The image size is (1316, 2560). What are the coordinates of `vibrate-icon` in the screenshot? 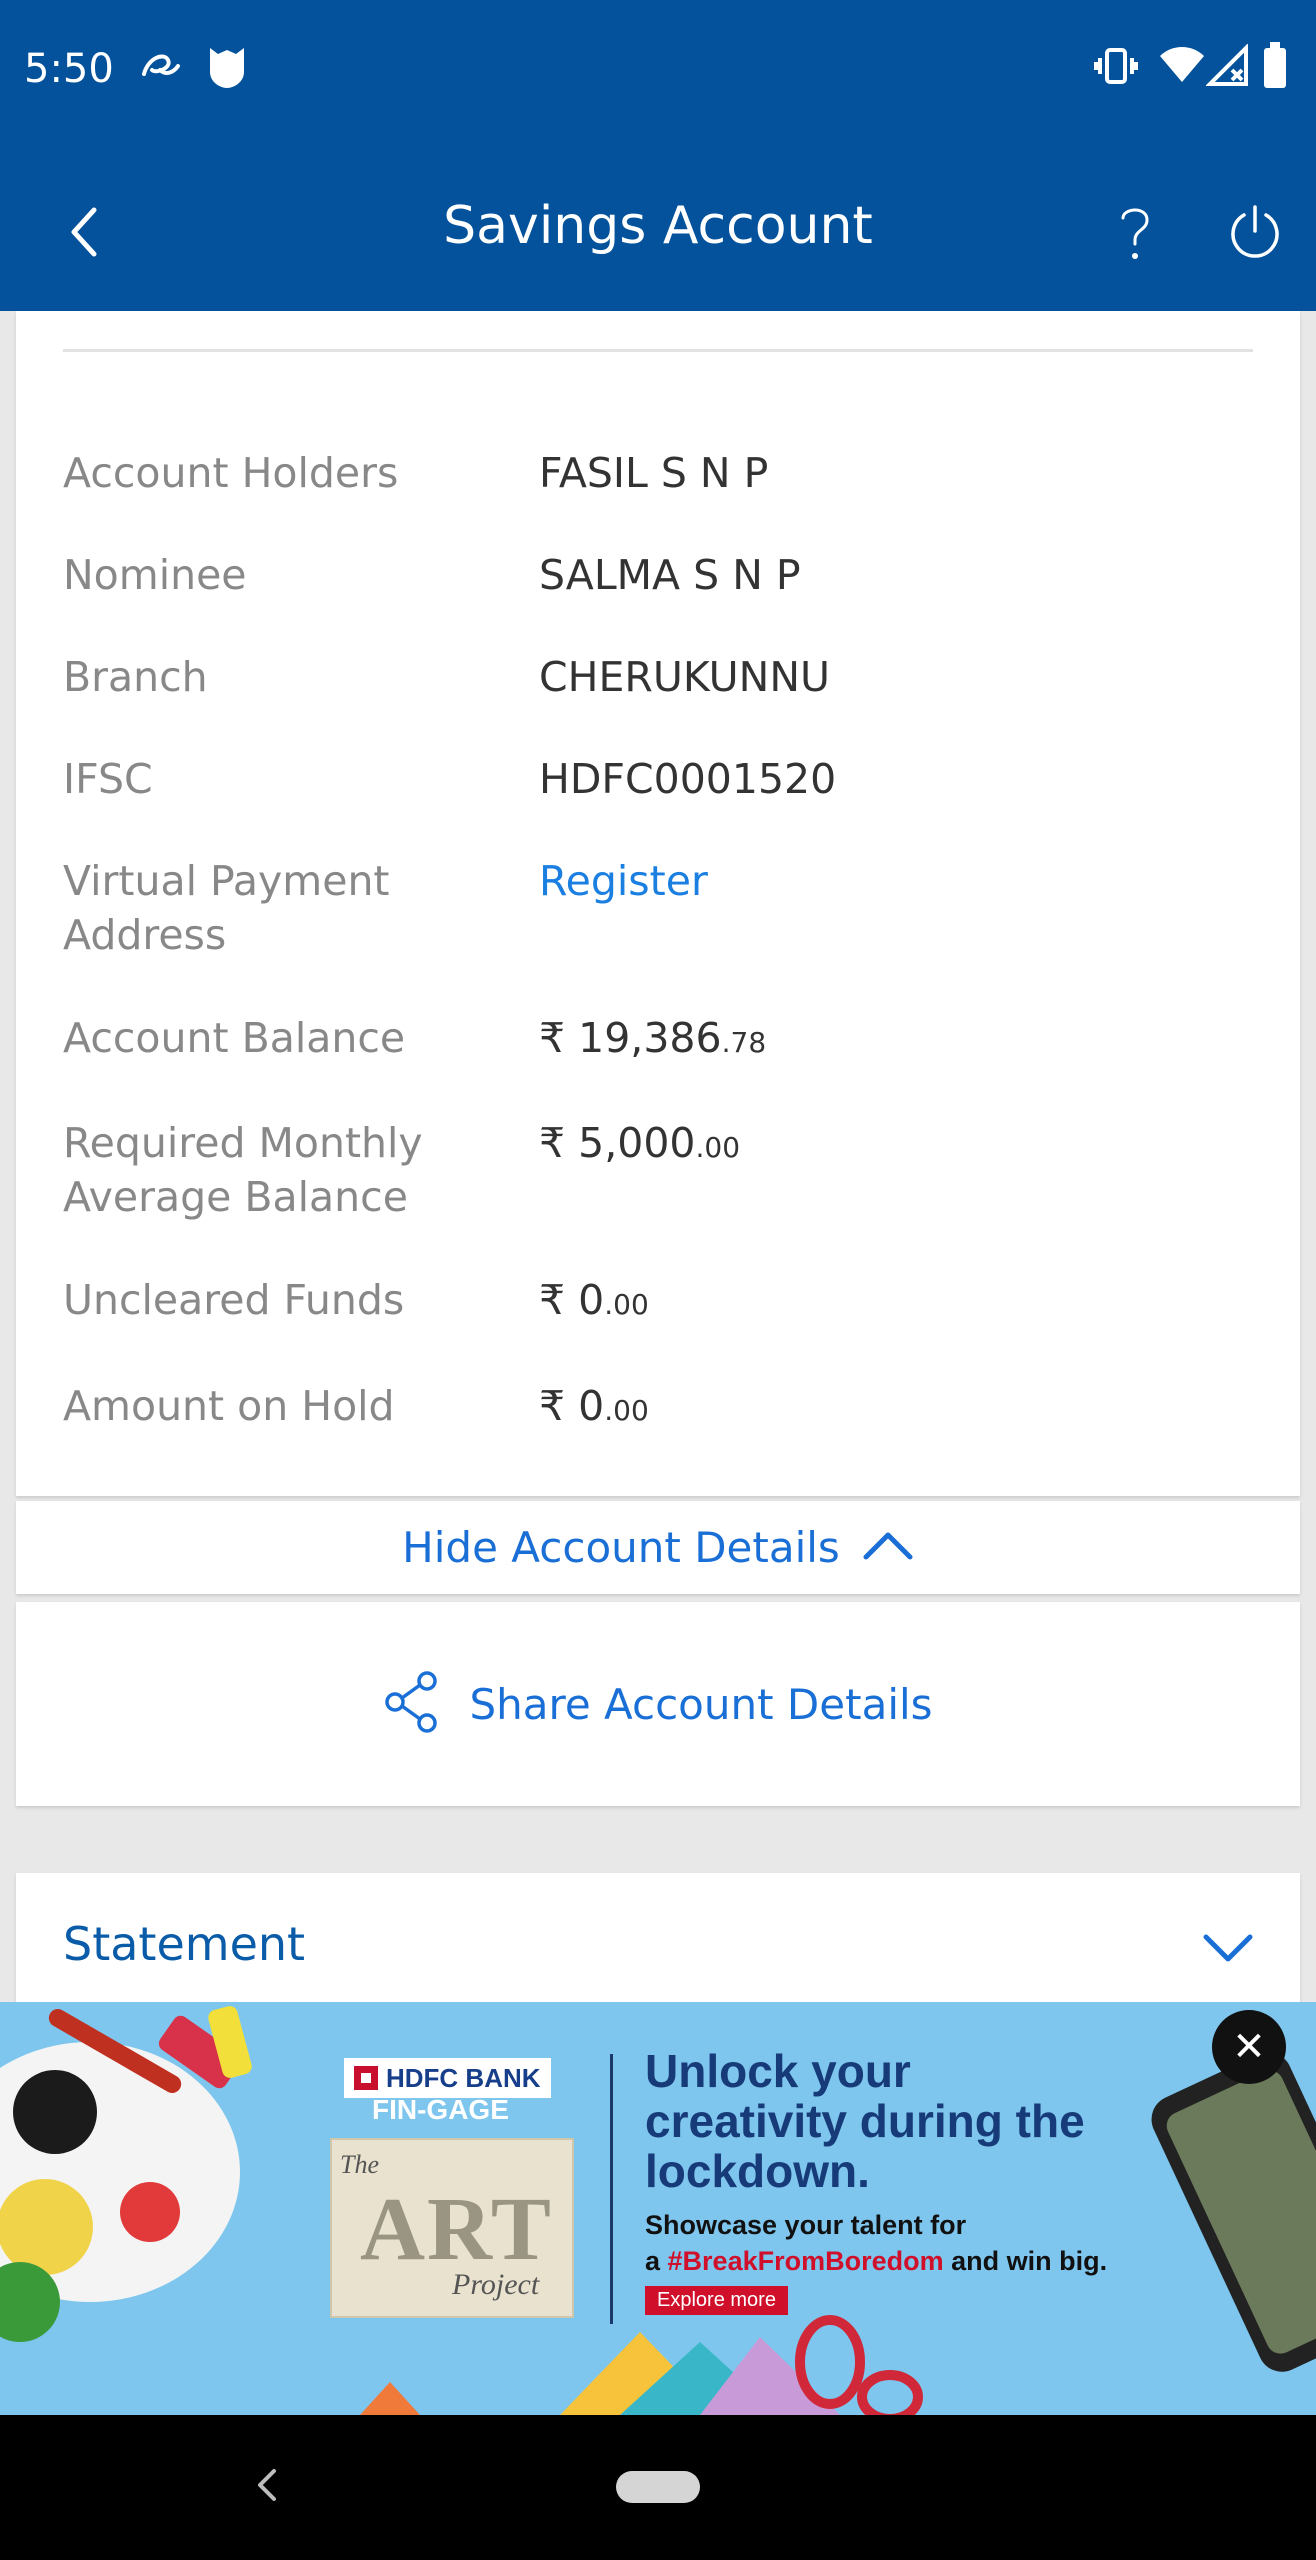 It's located at (1116, 68).